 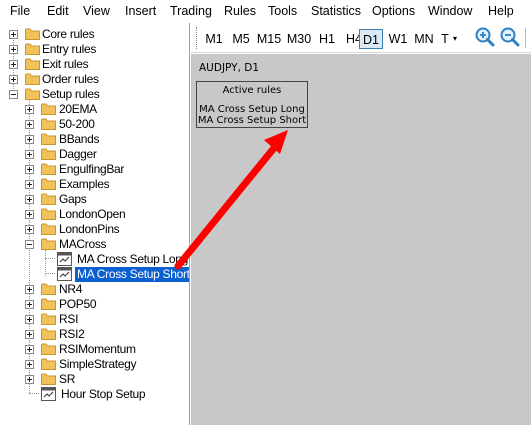 What do you see at coordinates (241, 39) in the screenshot?
I see `timeframe-m5-button: M5` at bounding box center [241, 39].